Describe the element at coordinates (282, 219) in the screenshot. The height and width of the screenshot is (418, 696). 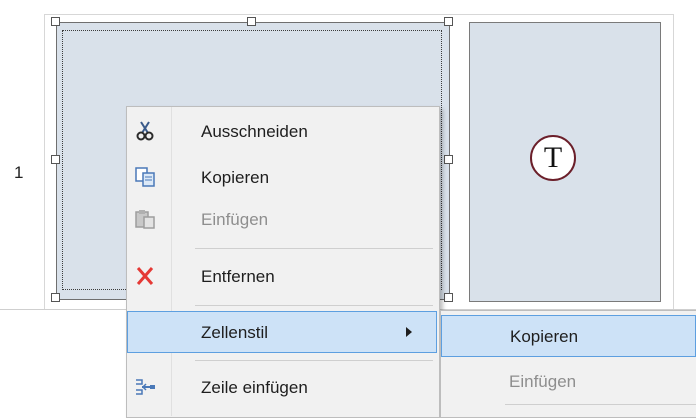
I see `menu-item-einfuegen: Einfügen` at that location.